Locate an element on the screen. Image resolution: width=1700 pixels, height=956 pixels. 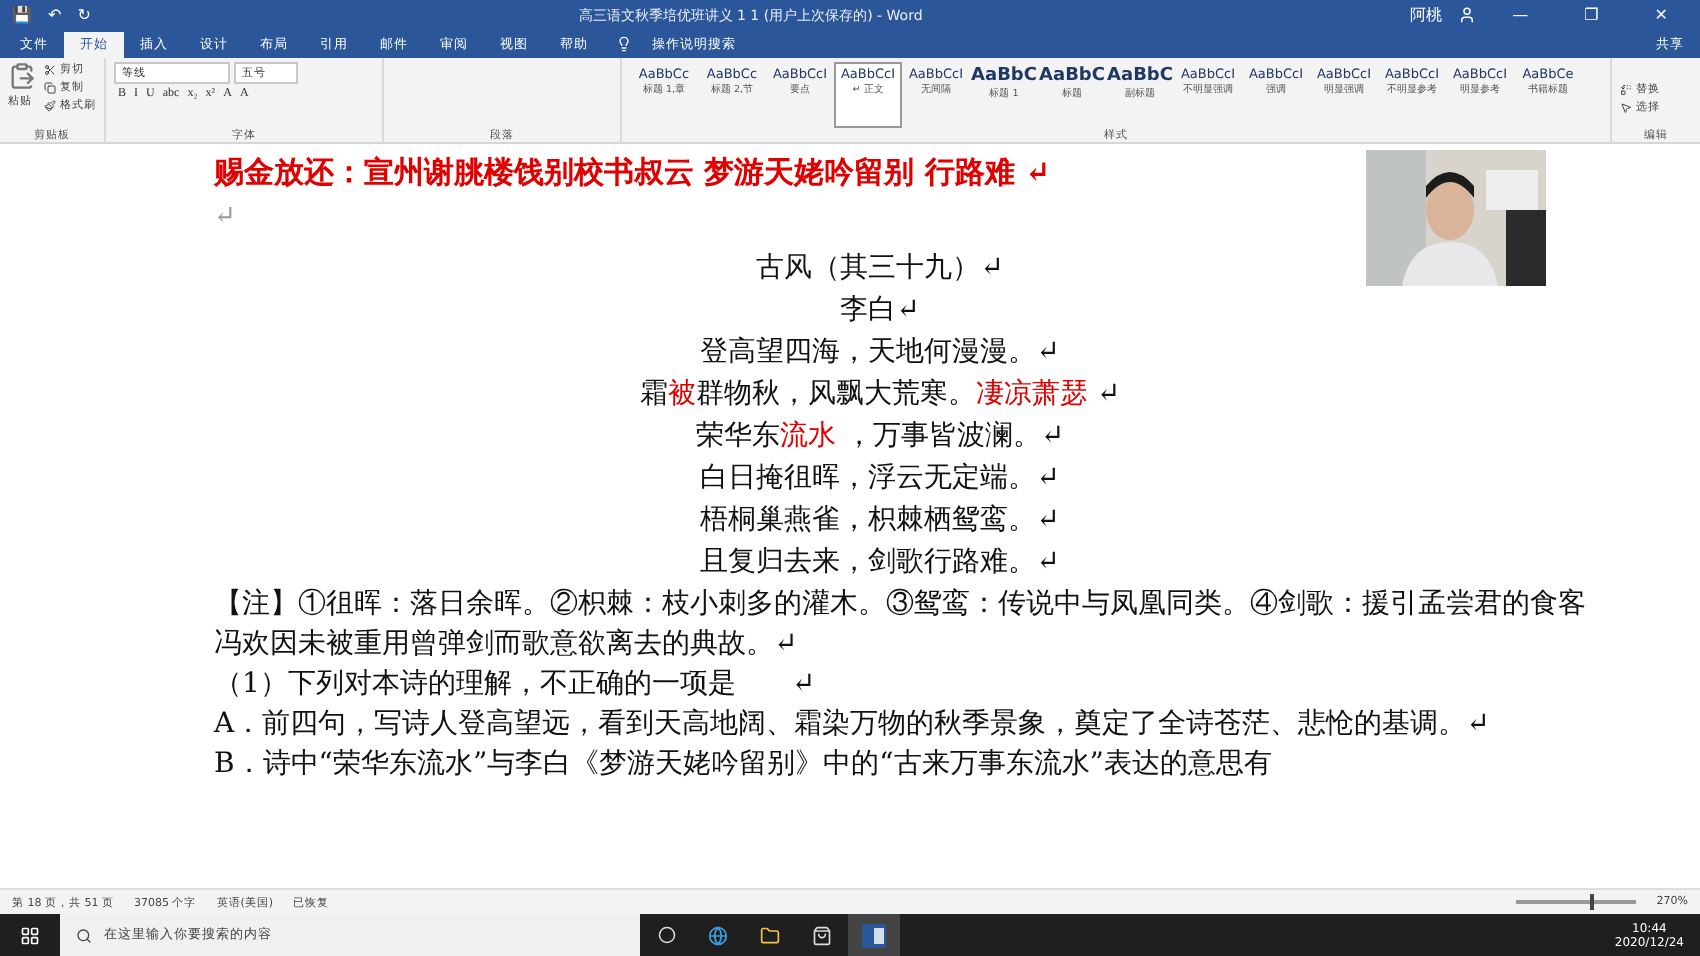
paintbrush-icon is located at coordinates (50, 105).